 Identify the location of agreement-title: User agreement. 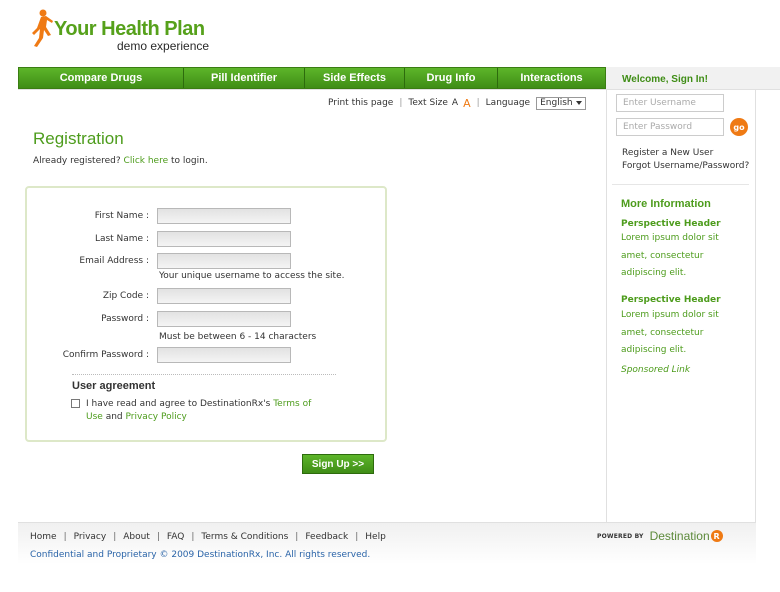
(114, 386).